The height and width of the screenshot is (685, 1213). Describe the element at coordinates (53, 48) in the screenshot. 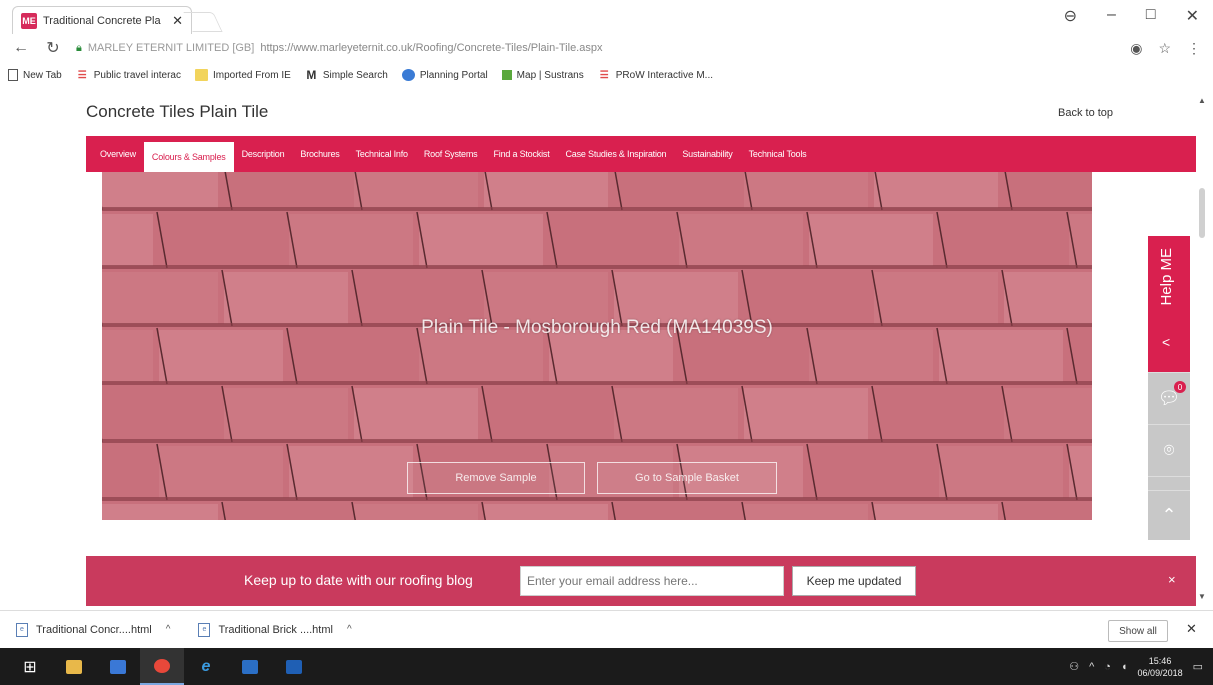

I see `reload-icon: ↻` at that location.